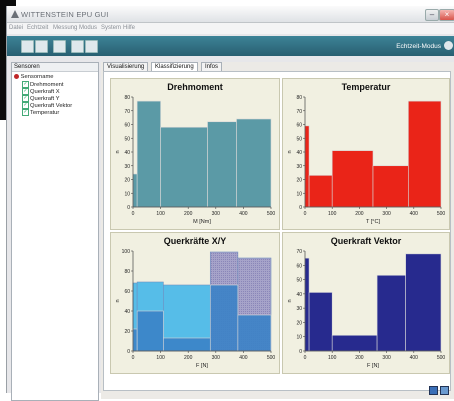  I want to click on menu-echtzeit: Echtzeit, so click(37, 28).